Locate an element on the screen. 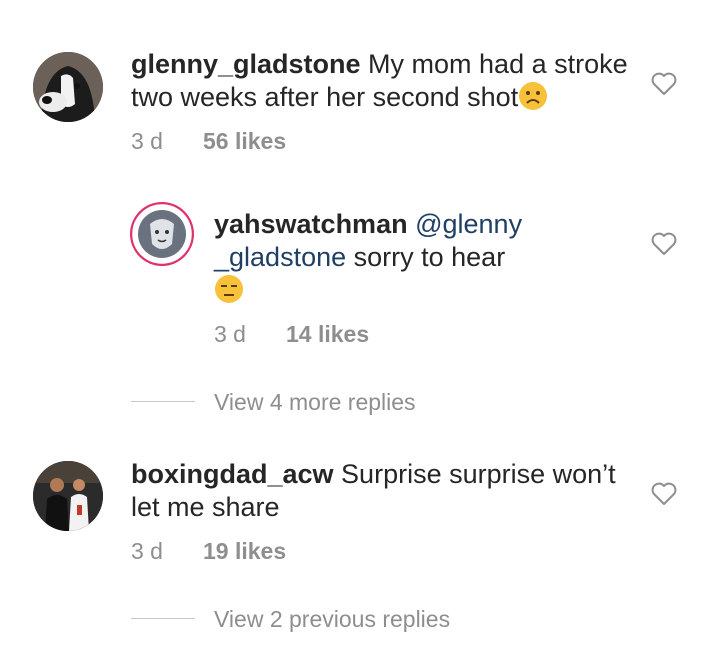 The image size is (720, 664). dog-photo-icon is located at coordinates (68, 87).